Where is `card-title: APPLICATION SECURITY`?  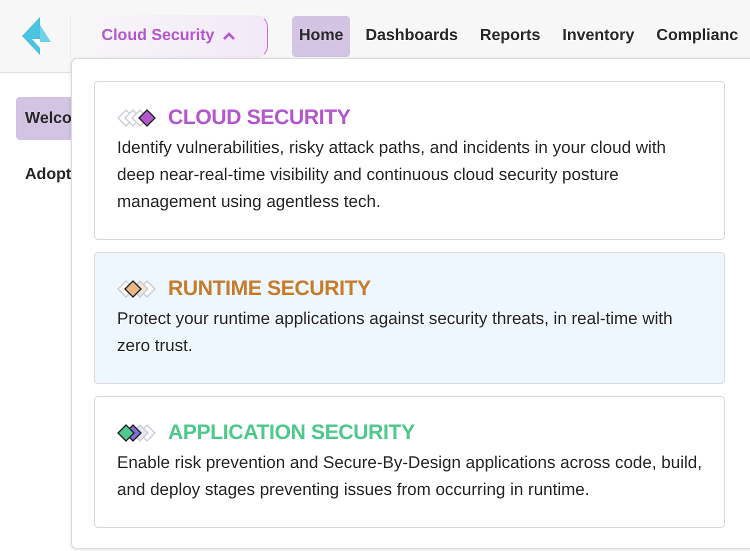 card-title: APPLICATION SECURITY is located at coordinates (291, 433).